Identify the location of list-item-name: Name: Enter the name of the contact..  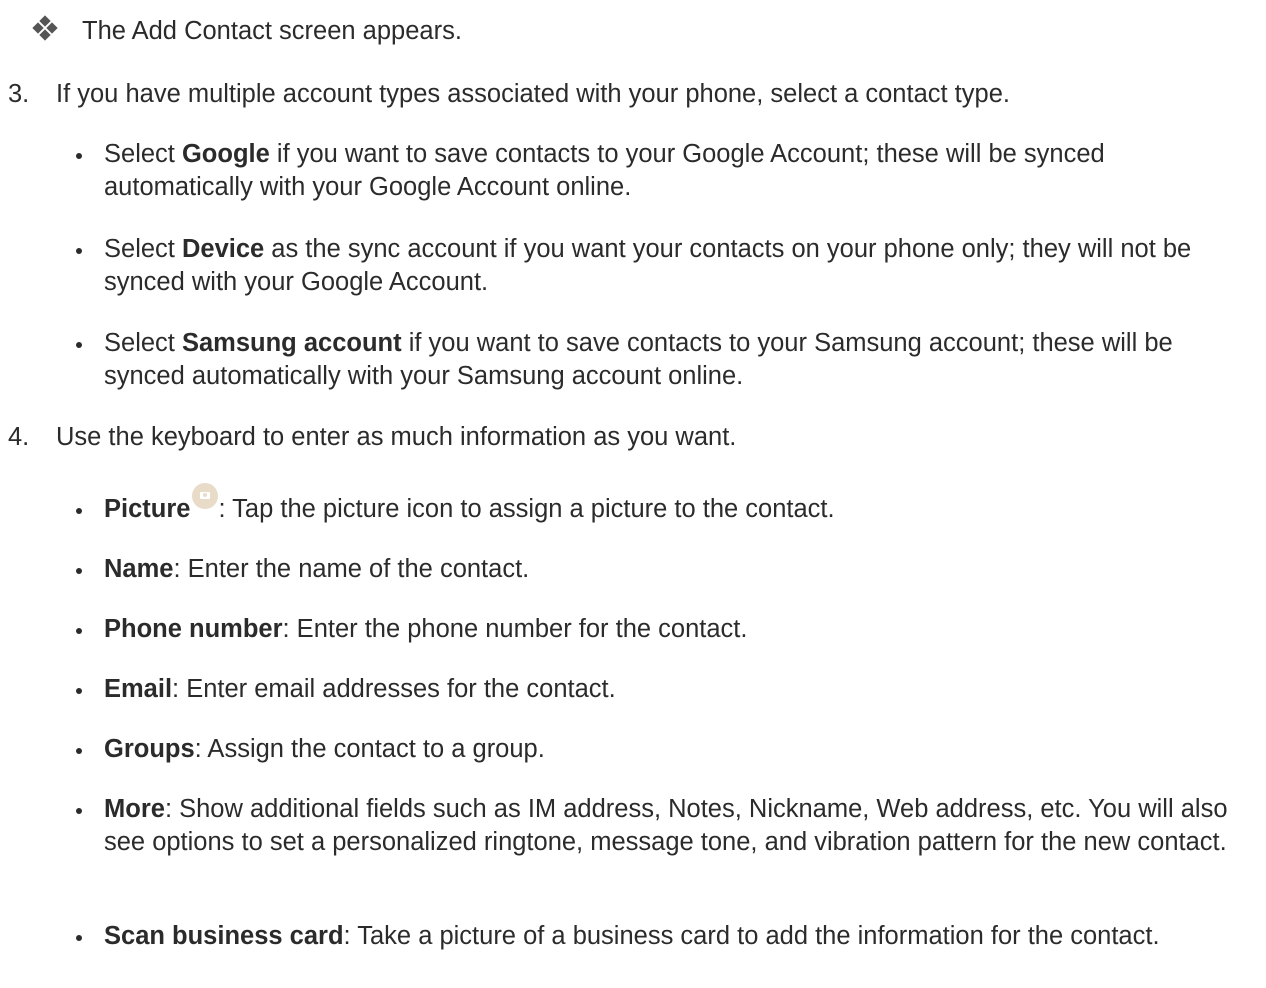
(666, 569).